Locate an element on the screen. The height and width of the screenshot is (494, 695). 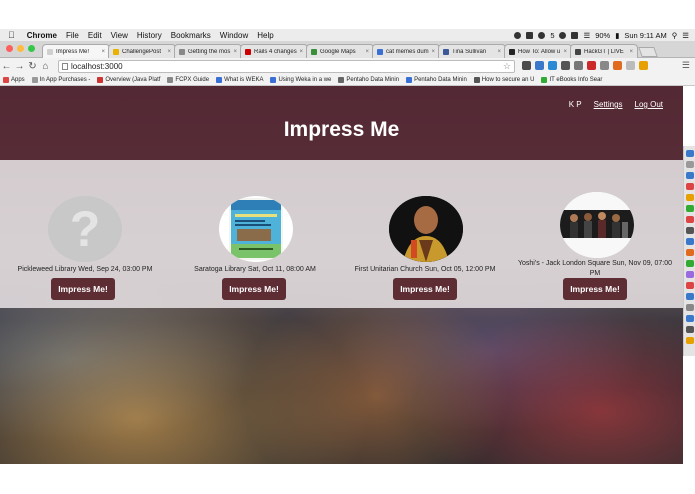
new-tab-button is located at coordinates (648, 52).